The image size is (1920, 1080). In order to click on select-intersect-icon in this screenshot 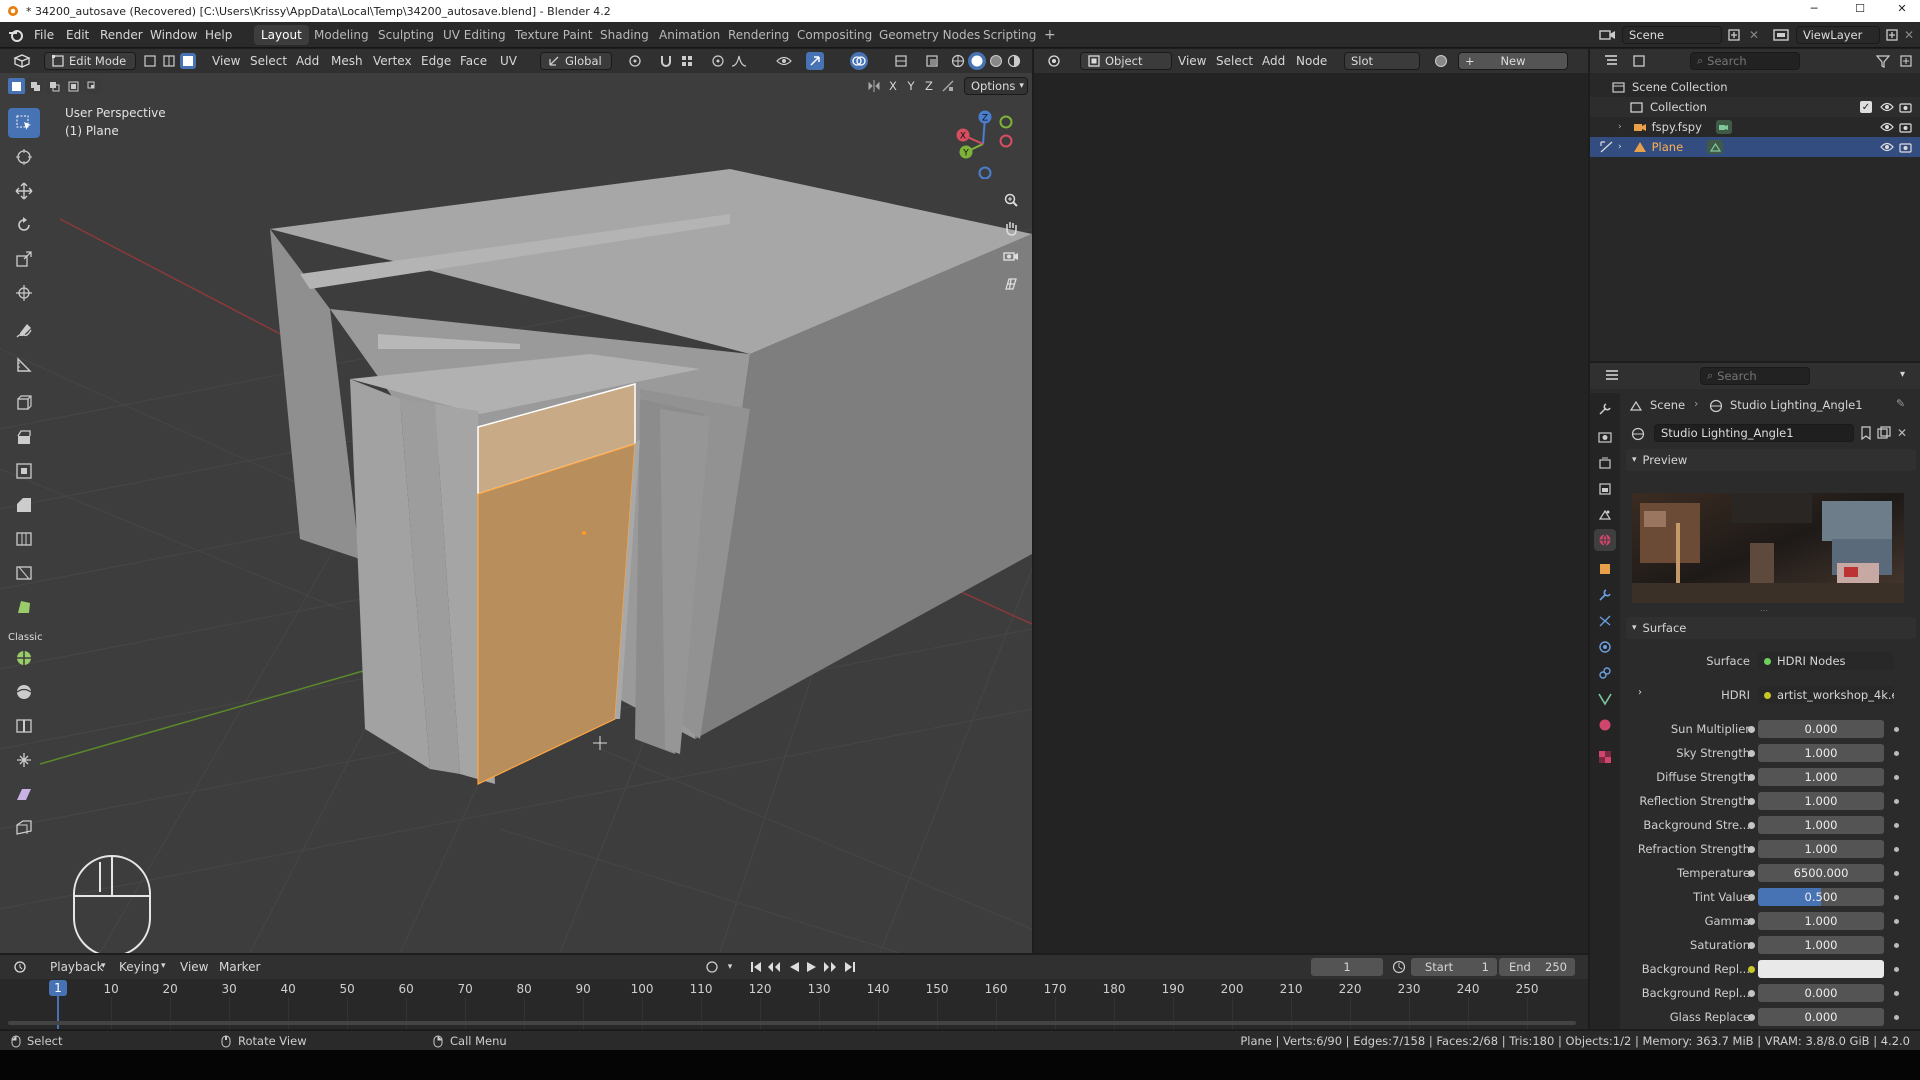, I will do `click(92, 86)`.